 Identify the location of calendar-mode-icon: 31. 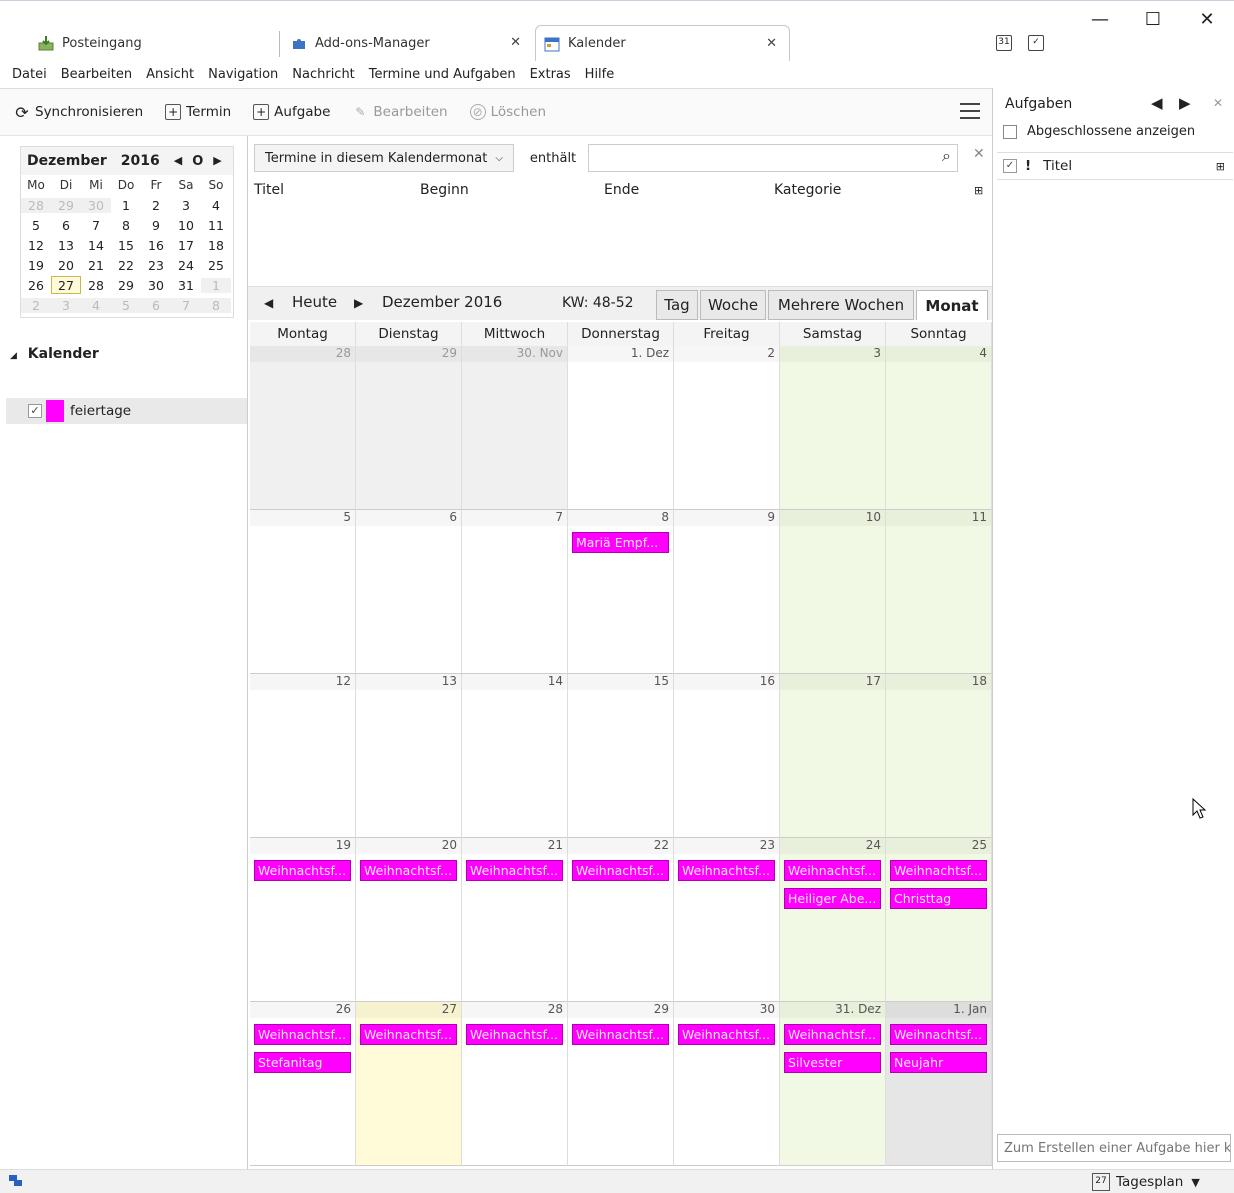
(1004, 43).